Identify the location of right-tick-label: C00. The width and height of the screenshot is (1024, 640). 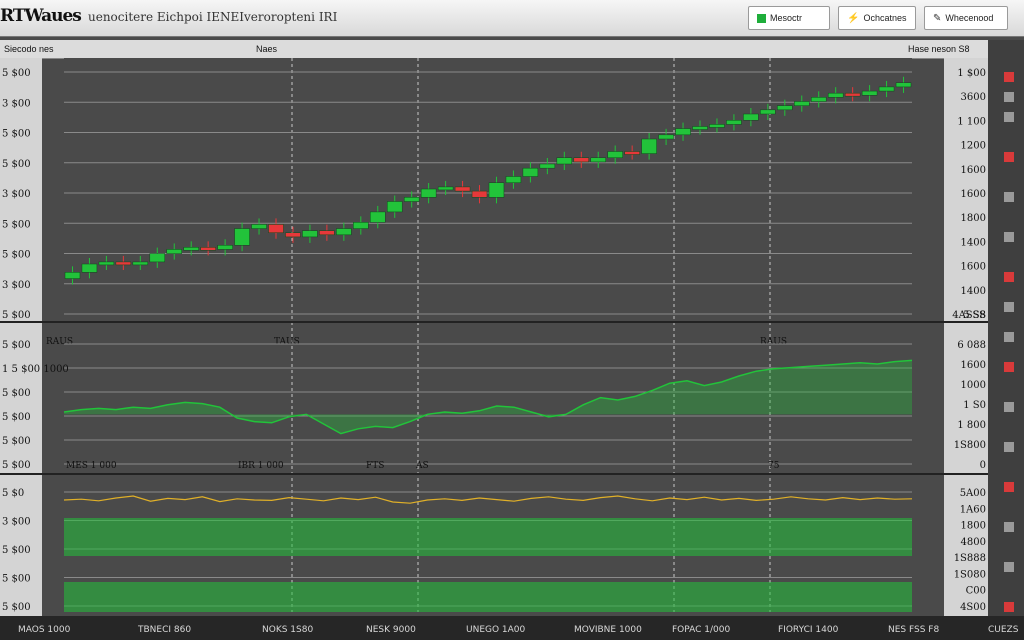
(976, 591).